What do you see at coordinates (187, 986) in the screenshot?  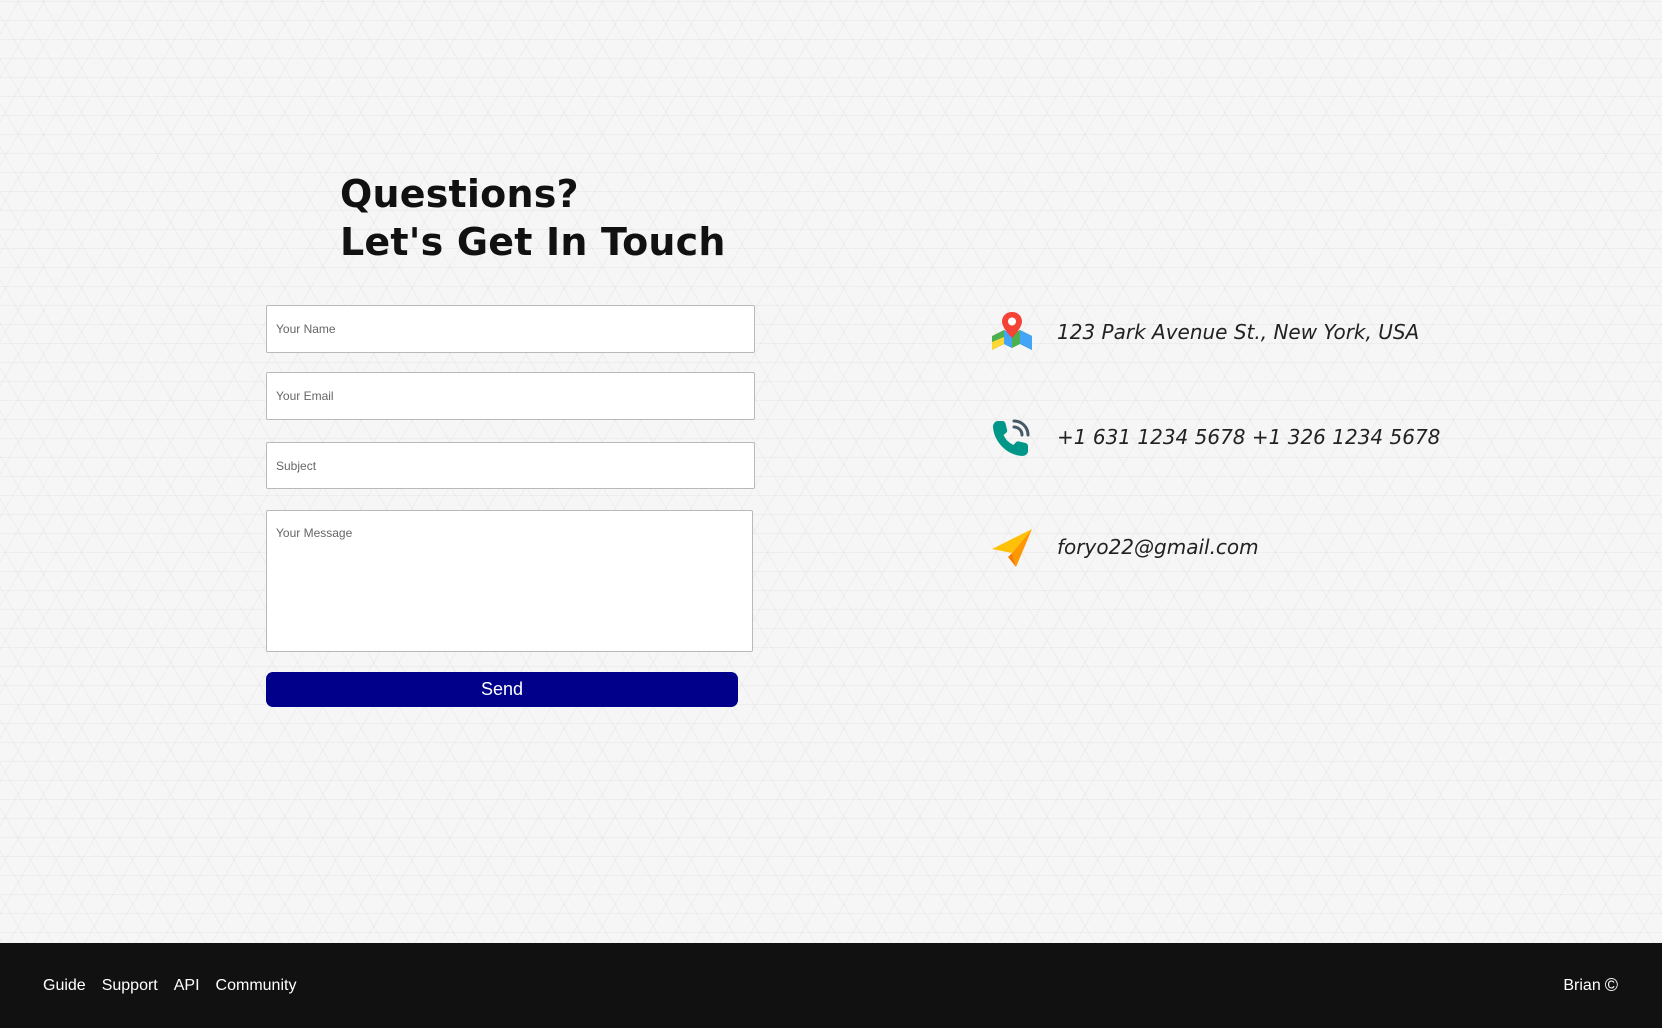 I see `footer-link-api: API` at bounding box center [187, 986].